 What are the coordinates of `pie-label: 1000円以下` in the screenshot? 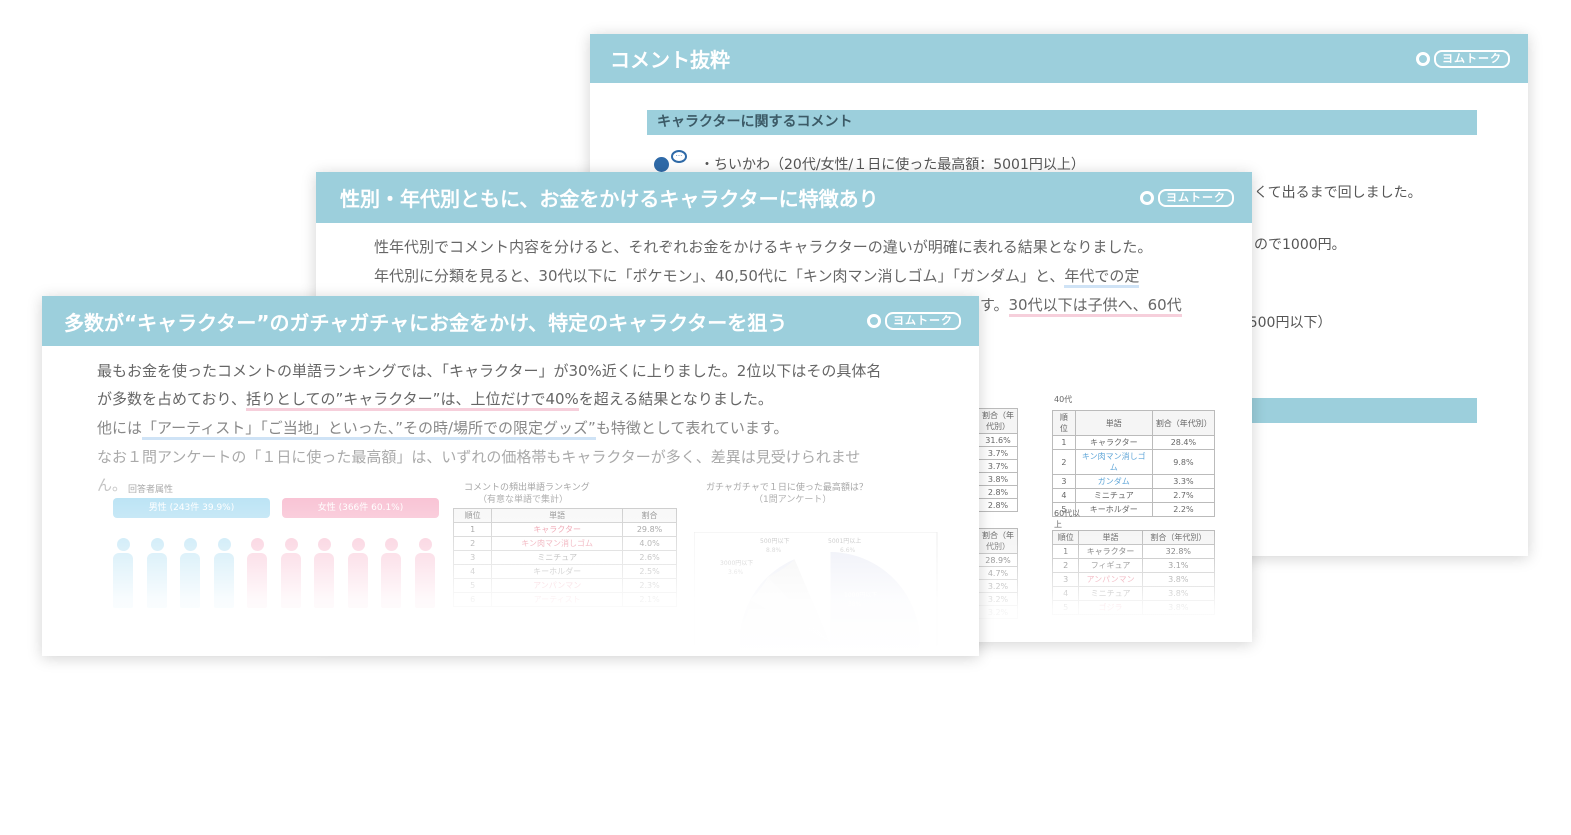 It's located at (860, 595).